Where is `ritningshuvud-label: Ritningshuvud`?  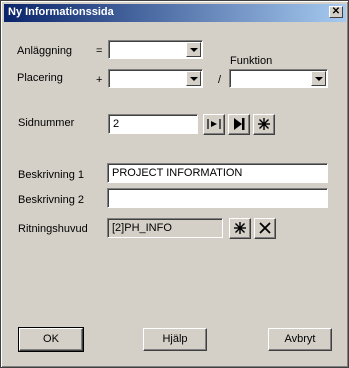
ritningshuvud-label: Ritningshuvud is located at coordinates (53, 229).